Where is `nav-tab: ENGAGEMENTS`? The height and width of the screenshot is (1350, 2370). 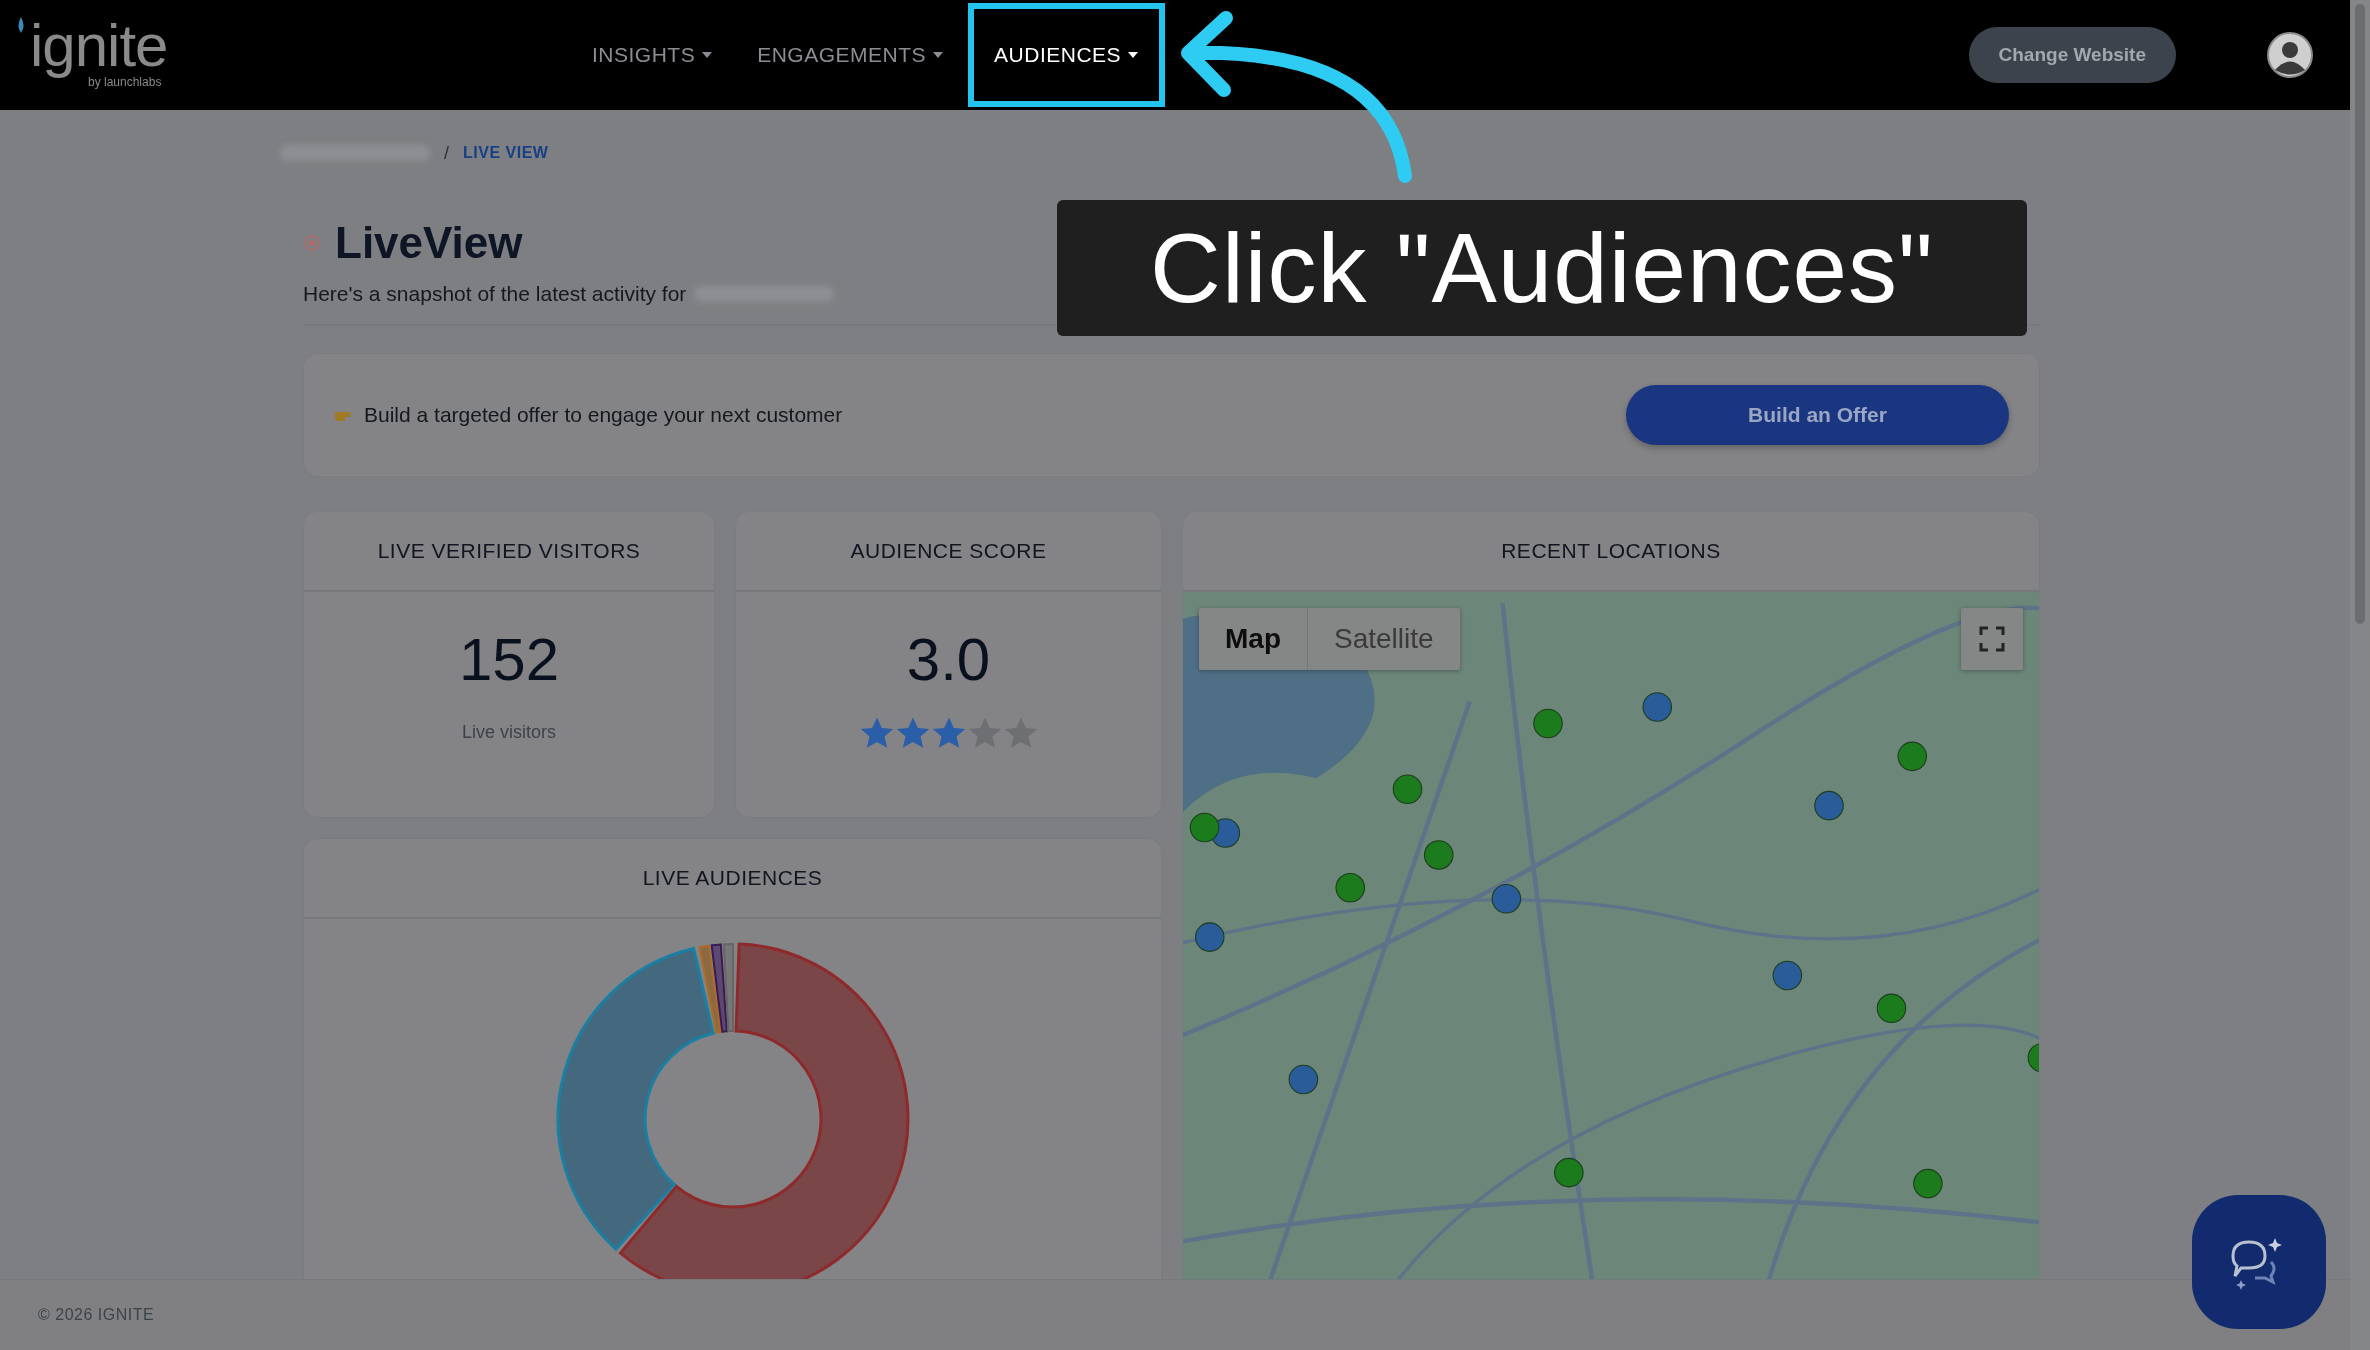
nav-tab: ENGAGEMENTS is located at coordinates (851, 55).